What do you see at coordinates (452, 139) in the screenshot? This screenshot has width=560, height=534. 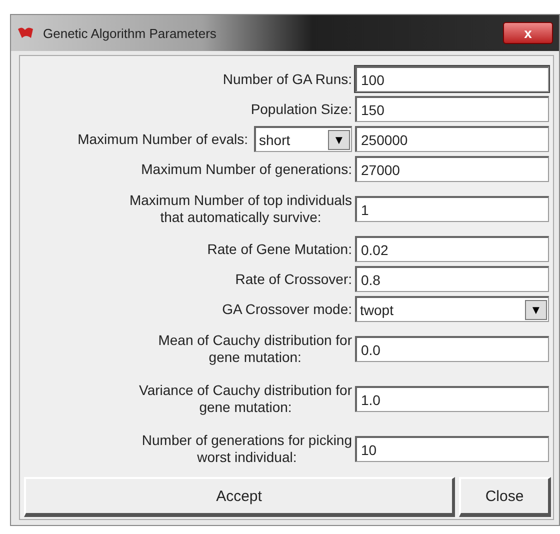 I see `input-field: 250000` at bounding box center [452, 139].